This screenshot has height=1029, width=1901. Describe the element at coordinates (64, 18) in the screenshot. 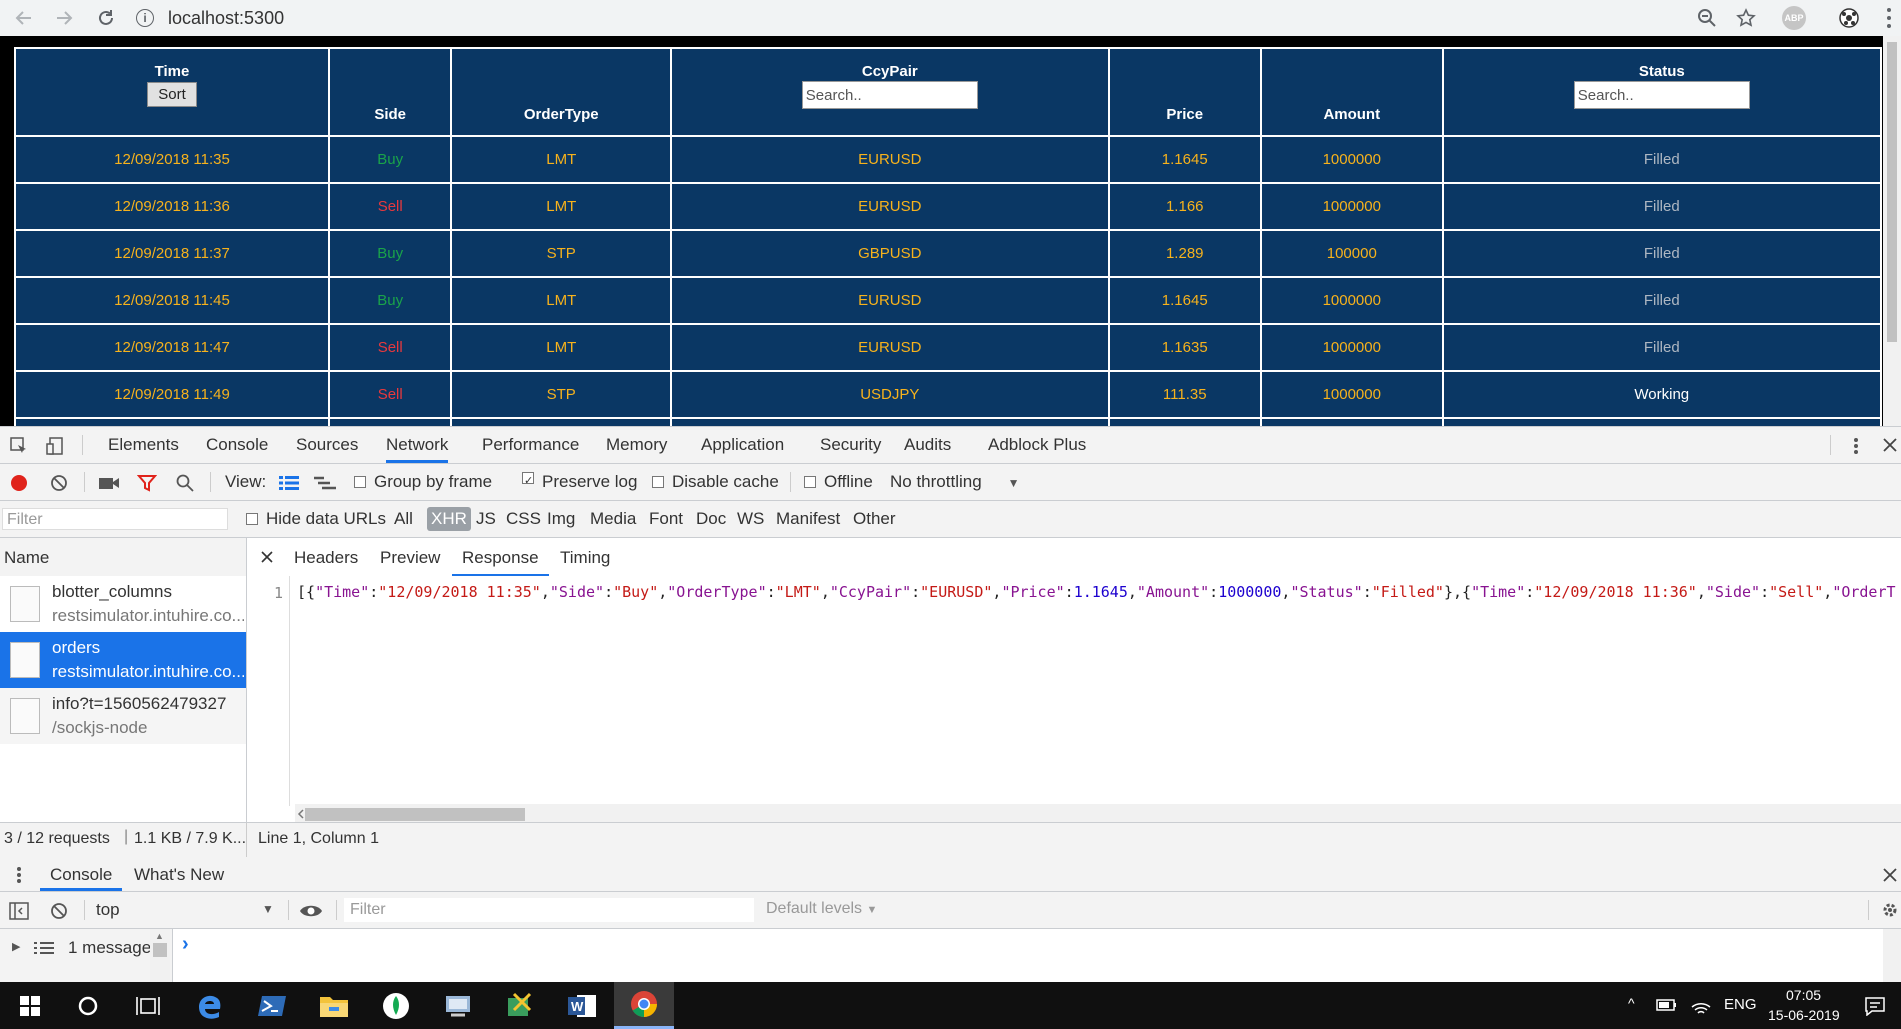

I see `forward-button` at that location.